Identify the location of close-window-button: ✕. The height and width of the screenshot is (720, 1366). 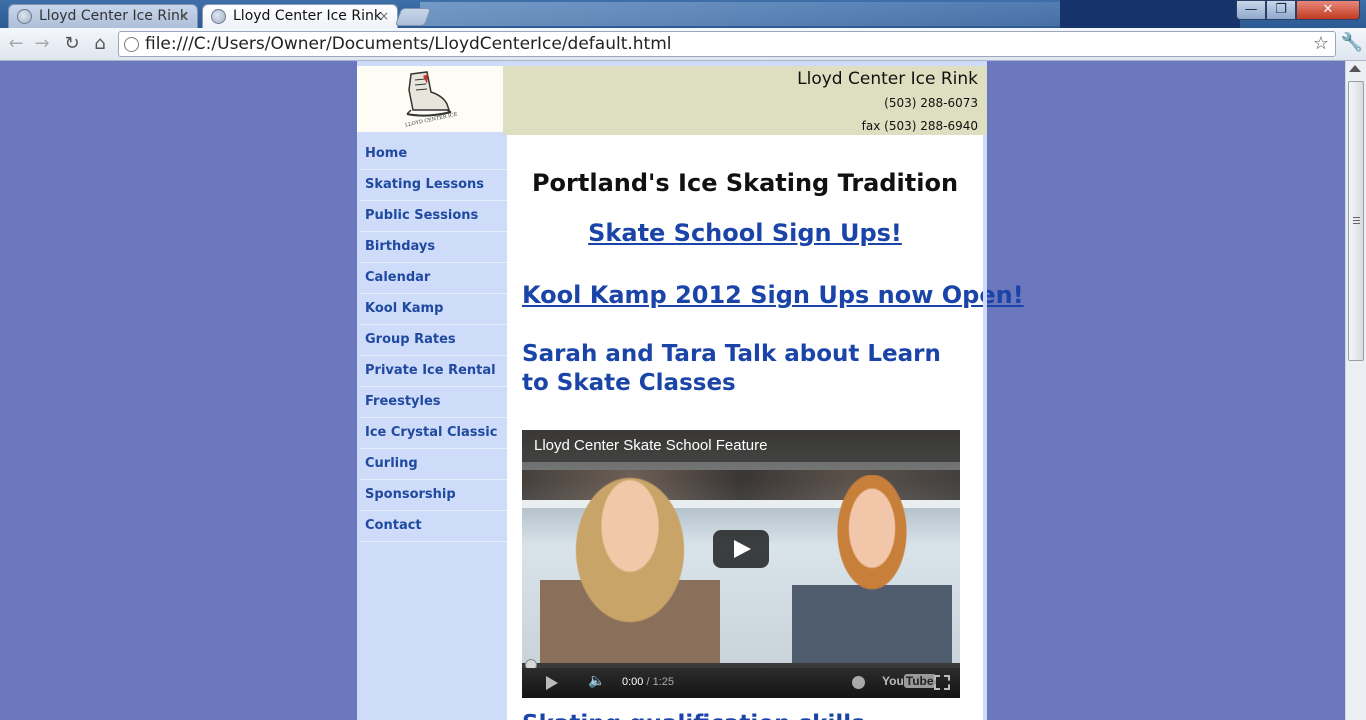
(1328, 10).